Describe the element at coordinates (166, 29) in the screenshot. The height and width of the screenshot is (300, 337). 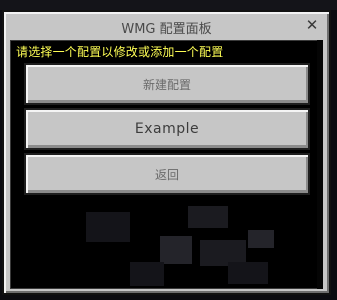
I see `dialog-title: WMG 配置面板` at that location.